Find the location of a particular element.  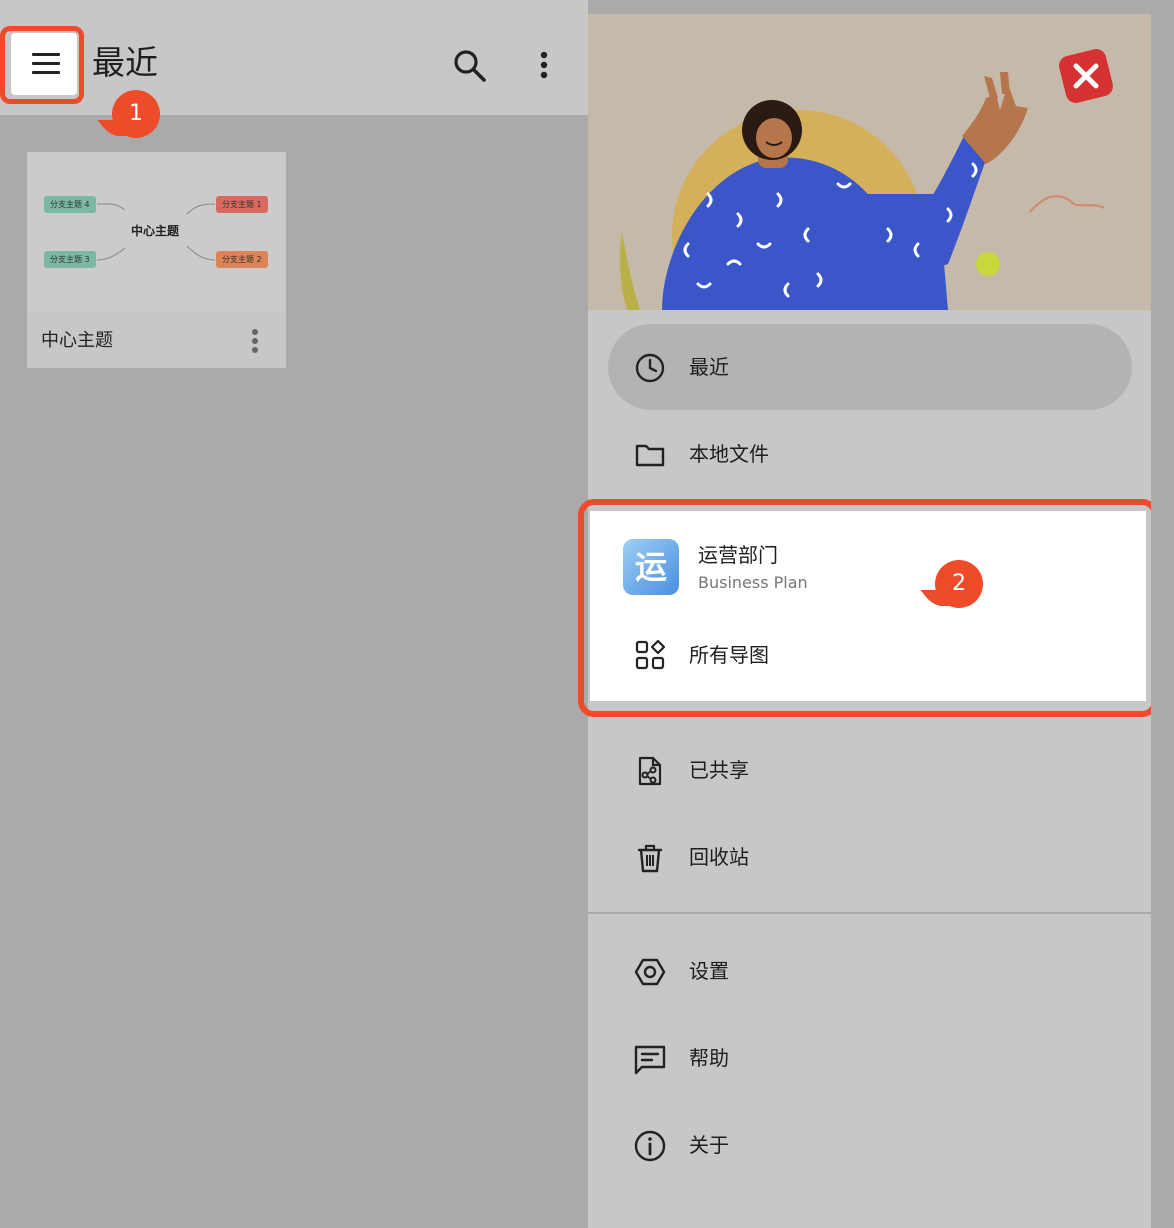

drawer-edge-scrim is located at coordinates (1162, 614).